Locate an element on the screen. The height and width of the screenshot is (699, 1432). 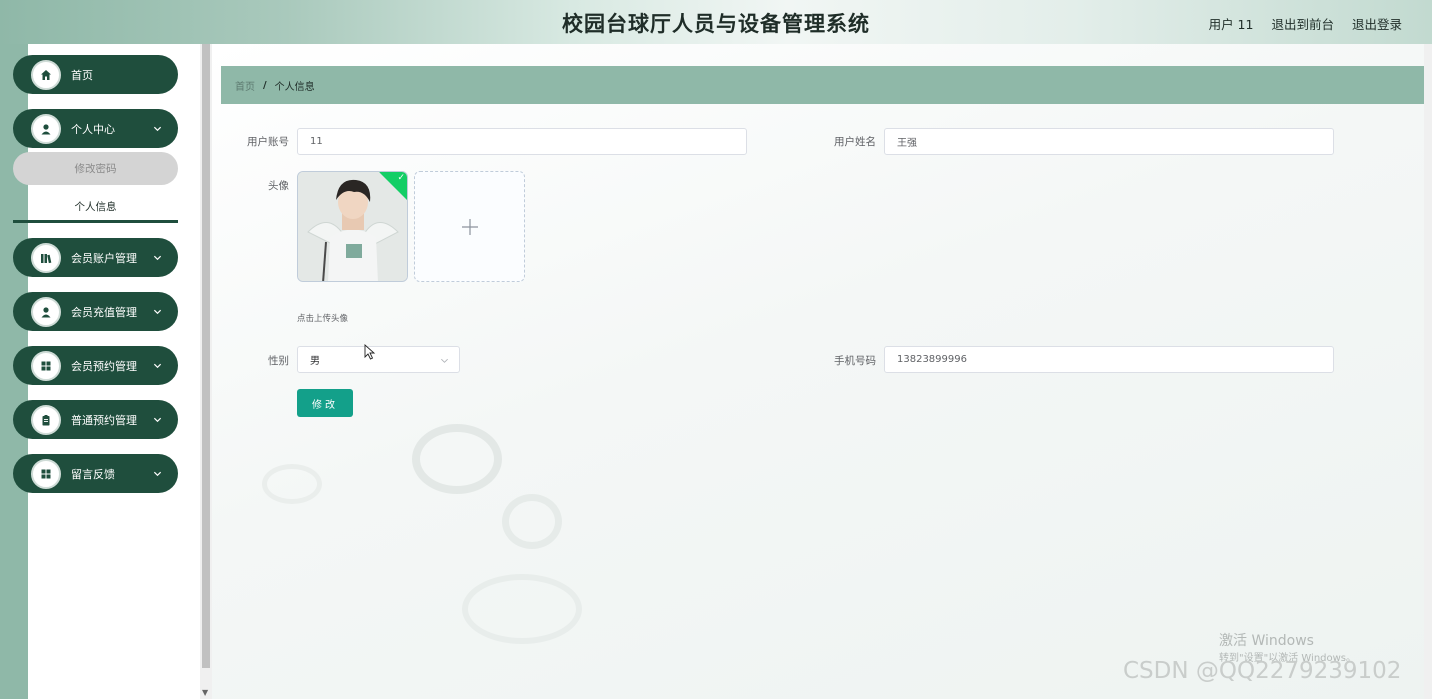
plus-icon is located at coordinates (469, 226).